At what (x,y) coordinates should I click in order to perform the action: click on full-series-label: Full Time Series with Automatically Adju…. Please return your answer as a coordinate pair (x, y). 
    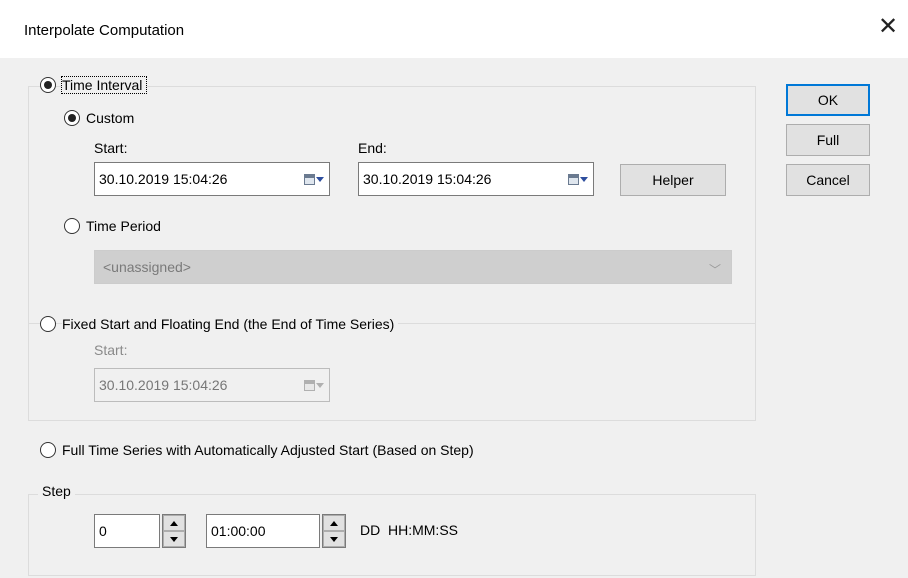
    Looking at the image, I should click on (268, 450).